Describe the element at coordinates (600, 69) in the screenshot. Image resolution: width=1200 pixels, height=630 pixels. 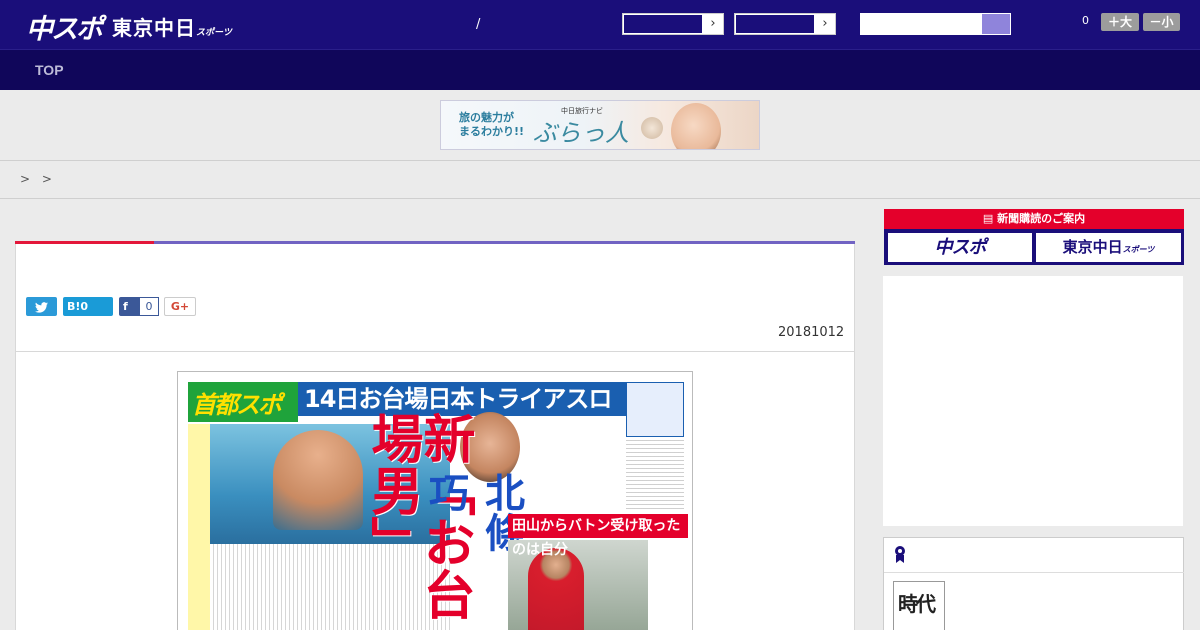
I see `main-nav: TOP` at that location.